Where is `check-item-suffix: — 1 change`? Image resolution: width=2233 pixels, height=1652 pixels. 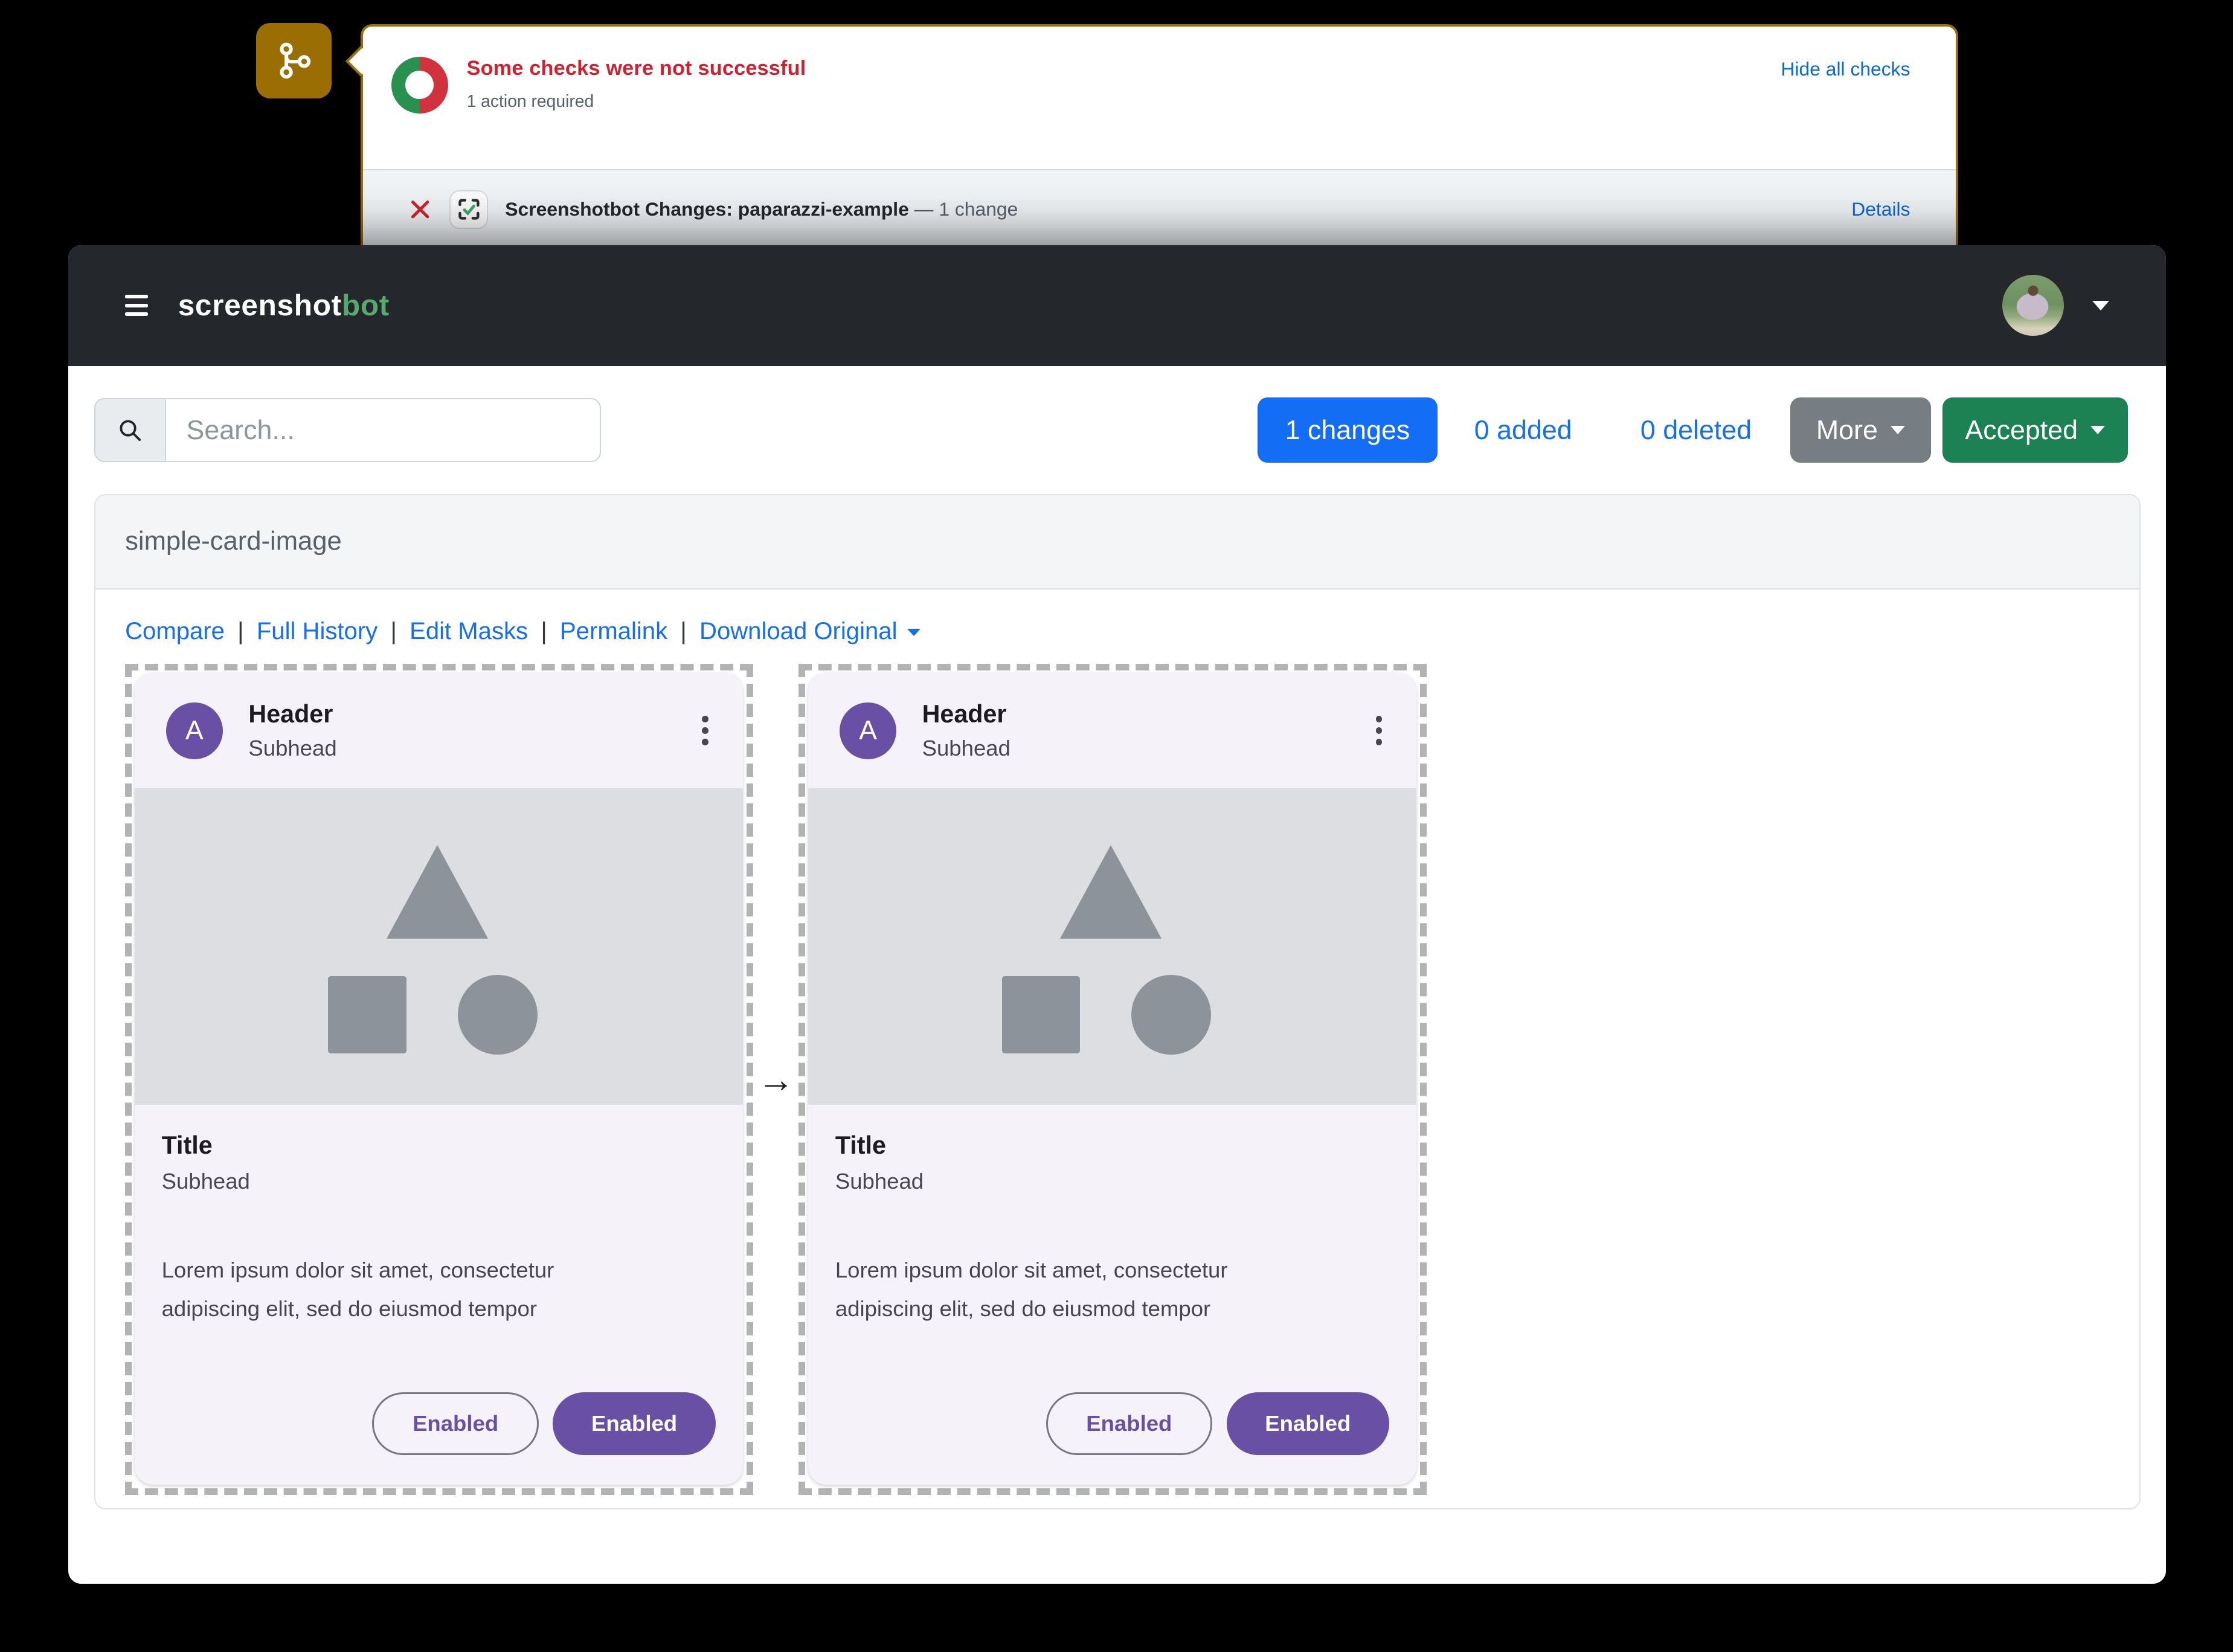 check-item-suffix: — 1 change is located at coordinates (966, 209).